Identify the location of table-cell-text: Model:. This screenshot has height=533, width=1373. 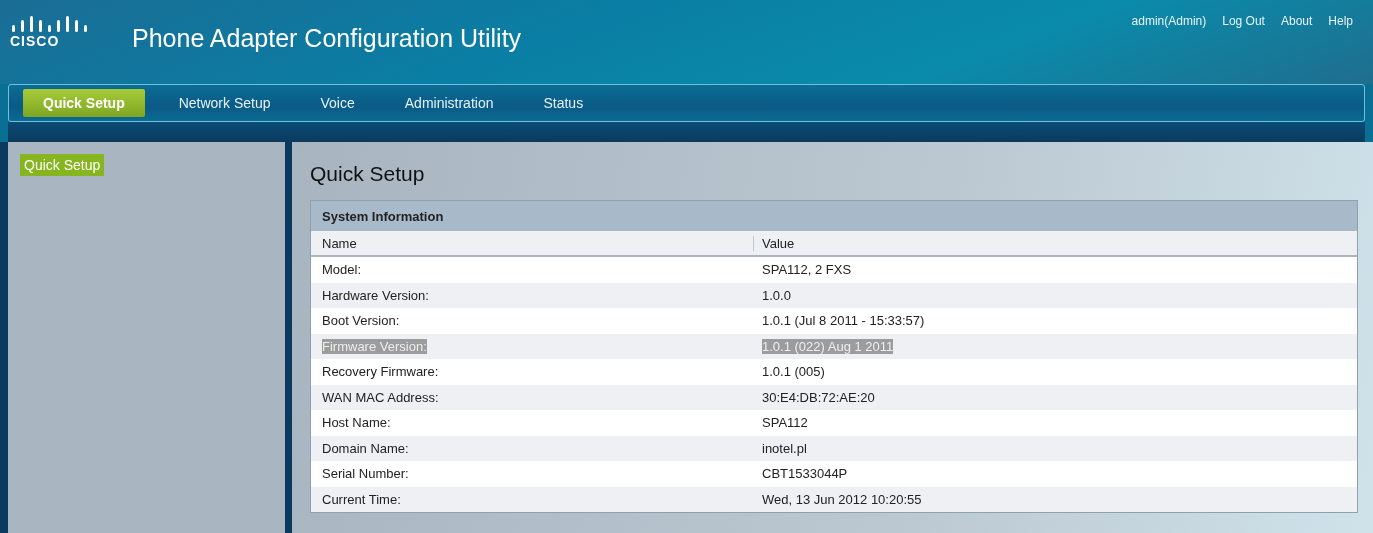
(342, 270).